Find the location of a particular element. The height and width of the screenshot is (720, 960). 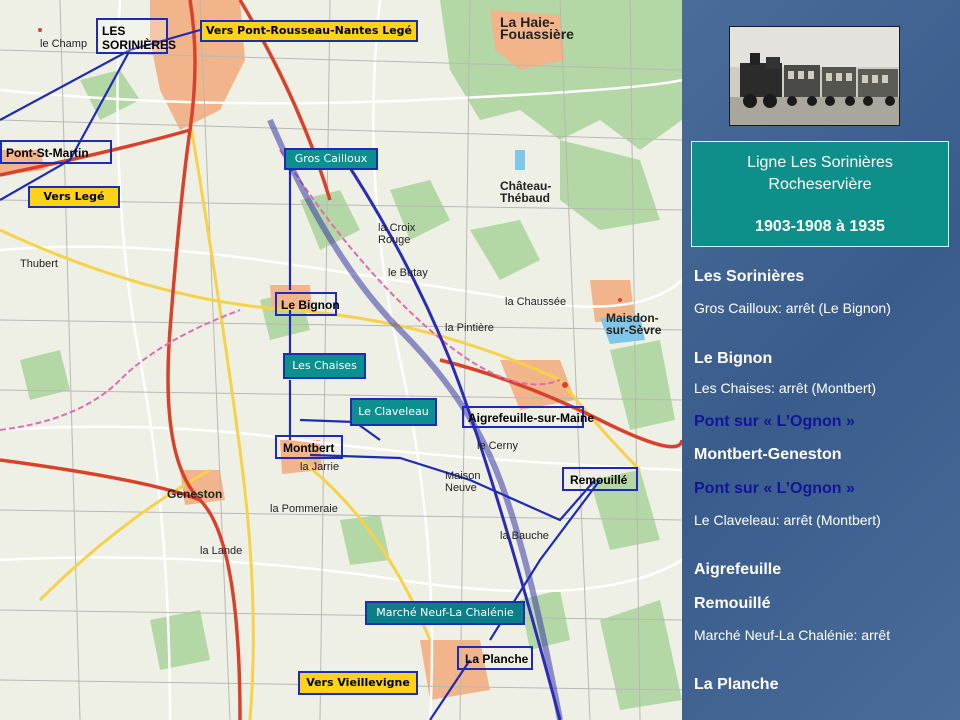

place-maison-neuve: Maison Neuve is located at coordinates (463, 482).